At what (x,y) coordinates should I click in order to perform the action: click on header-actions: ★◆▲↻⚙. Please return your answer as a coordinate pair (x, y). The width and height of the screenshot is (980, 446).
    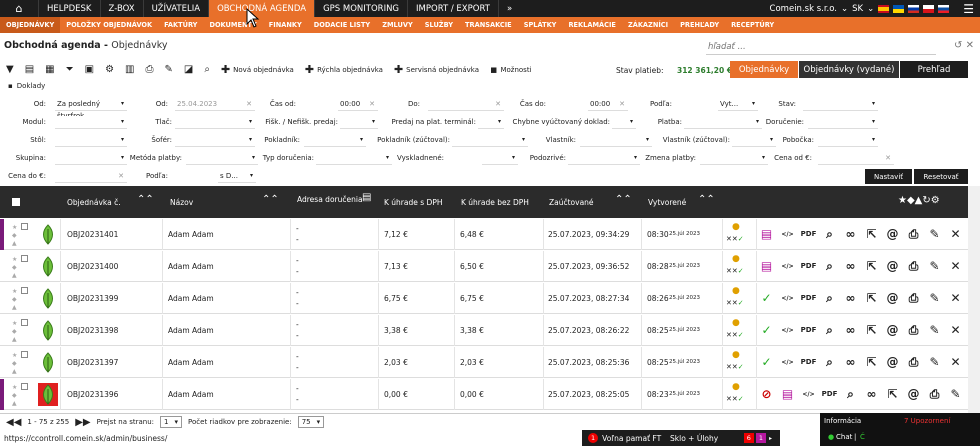
    Looking at the image, I should click on (919, 200).